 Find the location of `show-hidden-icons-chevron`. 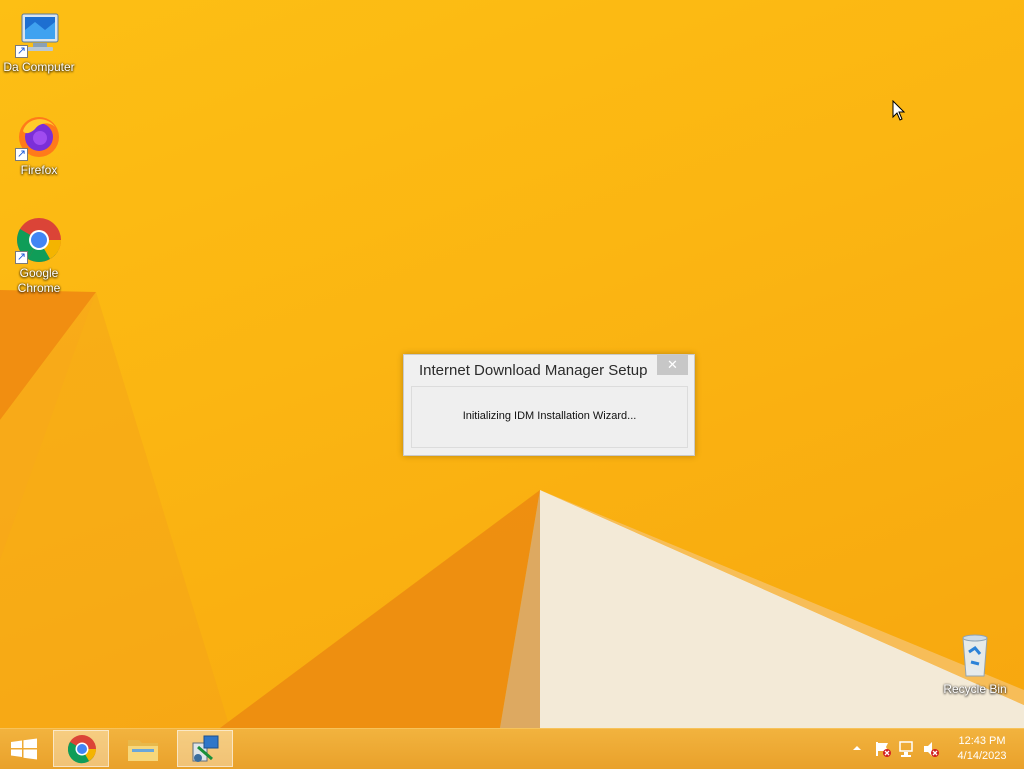

show-hidden-icons-chevron is located at coordinates (857, 748).